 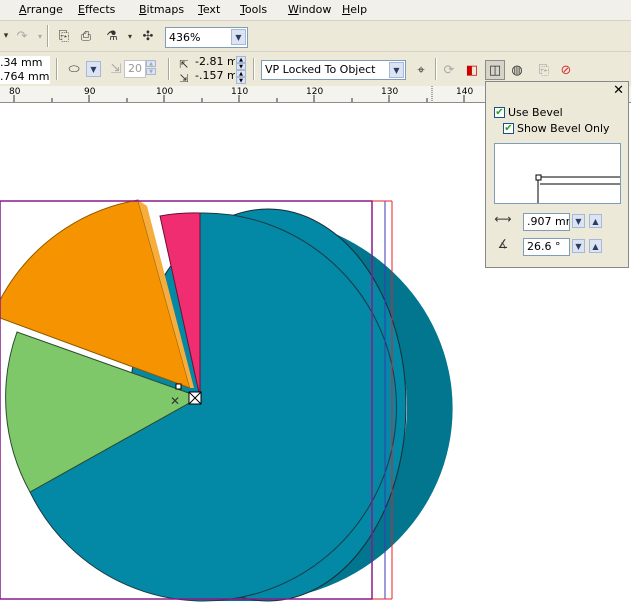 I want to click on vp-target-icon: ⌖, so click(x=421, y=70).